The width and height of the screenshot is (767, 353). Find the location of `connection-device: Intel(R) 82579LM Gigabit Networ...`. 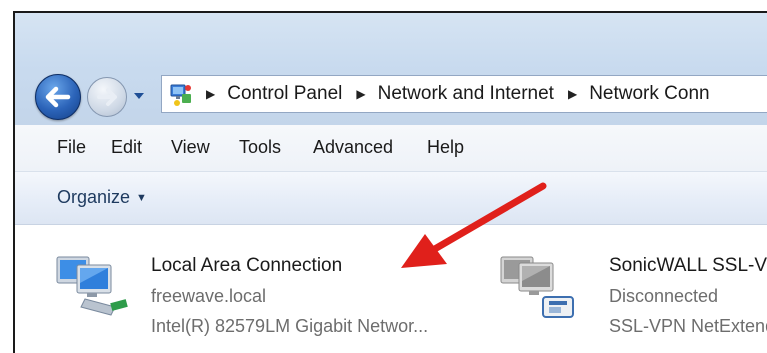

connection-device: Intel(R) 82579LM Gigabit Networ... is located at coordinates (290, 326).